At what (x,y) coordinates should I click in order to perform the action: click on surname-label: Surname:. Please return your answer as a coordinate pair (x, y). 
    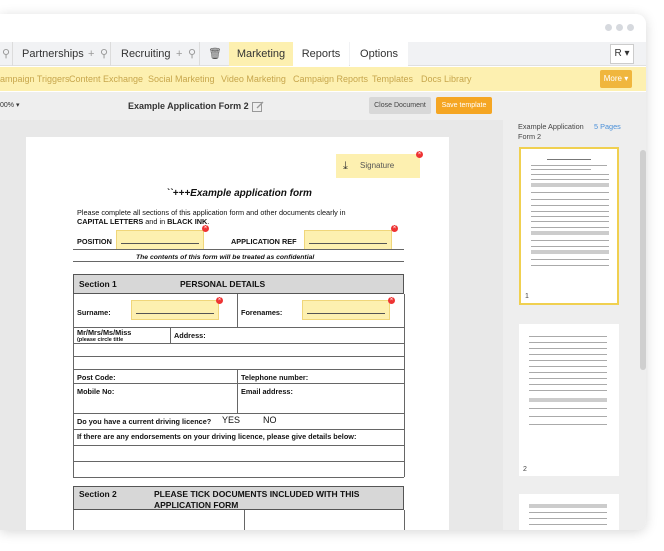
    Looking at the image, I should click on (94, 312).